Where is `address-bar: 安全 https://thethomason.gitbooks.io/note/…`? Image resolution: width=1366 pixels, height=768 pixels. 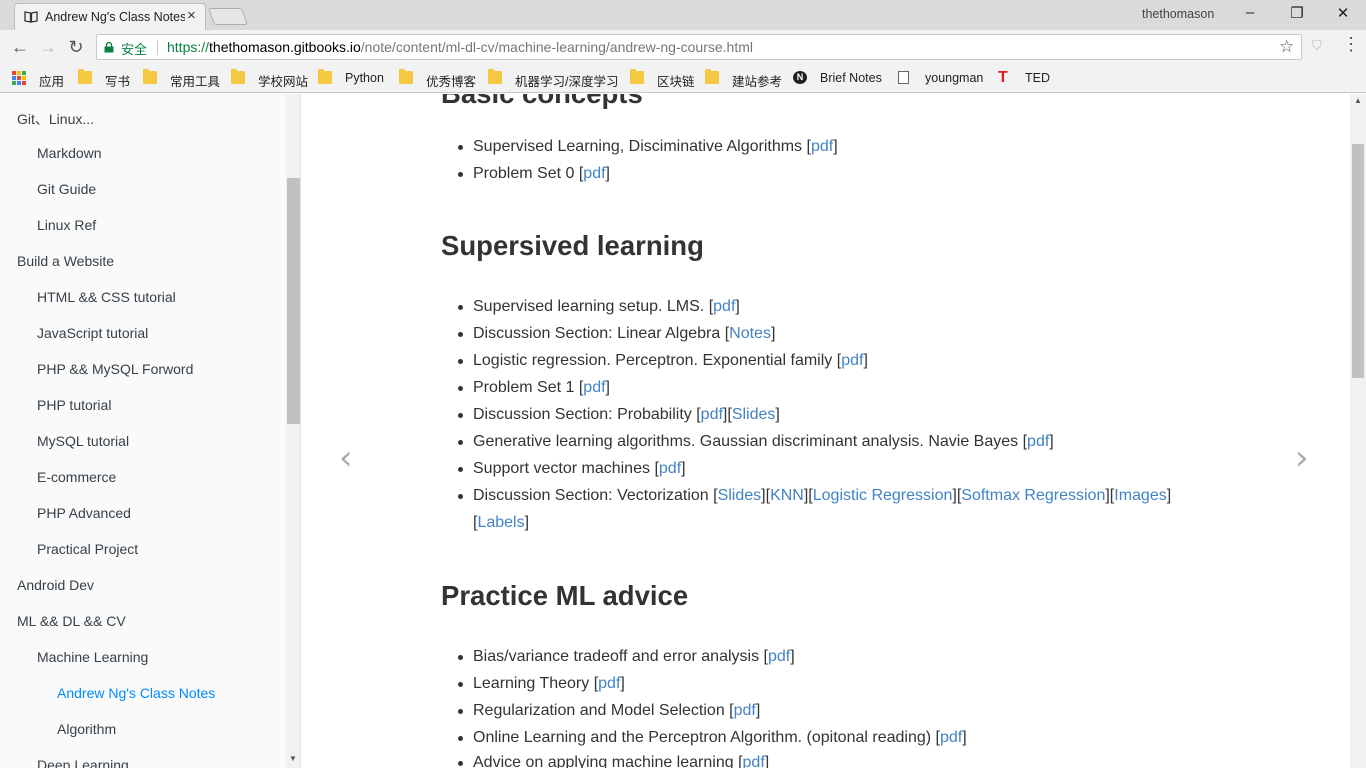
address-bar: 安全 https://thethomason.gitbooks.io/note/… is located at coordinates (699, 47).